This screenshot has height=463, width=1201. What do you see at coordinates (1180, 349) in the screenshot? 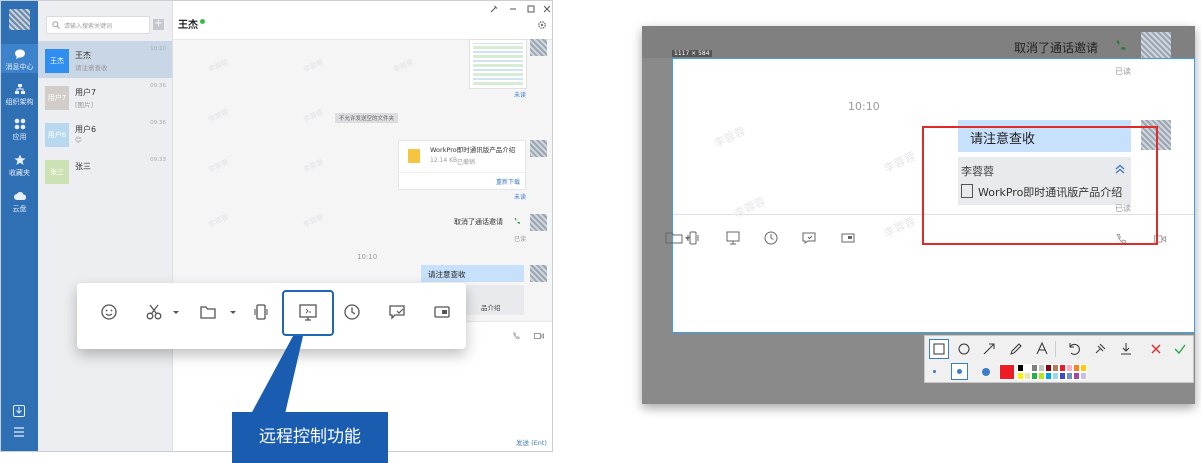
I see `confirm-icon` at bounding box center [1180, 349].